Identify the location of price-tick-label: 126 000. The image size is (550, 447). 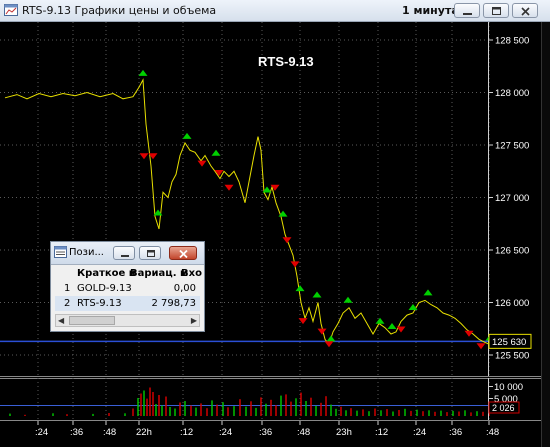
(512, 303).